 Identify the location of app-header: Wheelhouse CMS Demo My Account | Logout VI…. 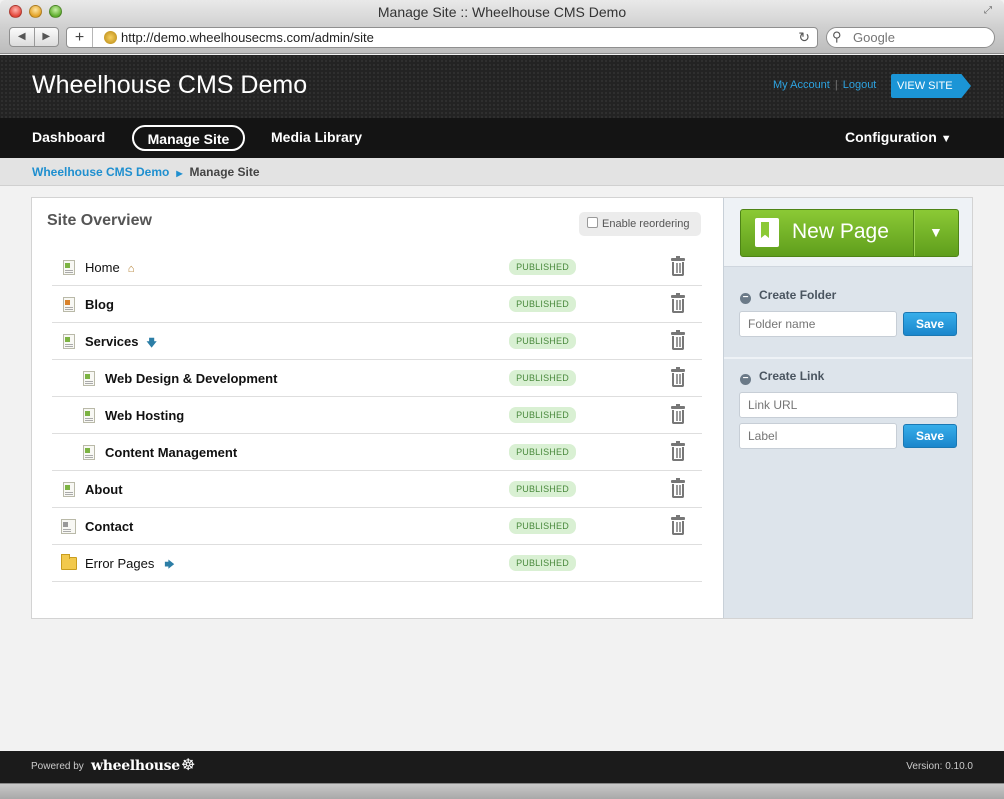
(502, 86).